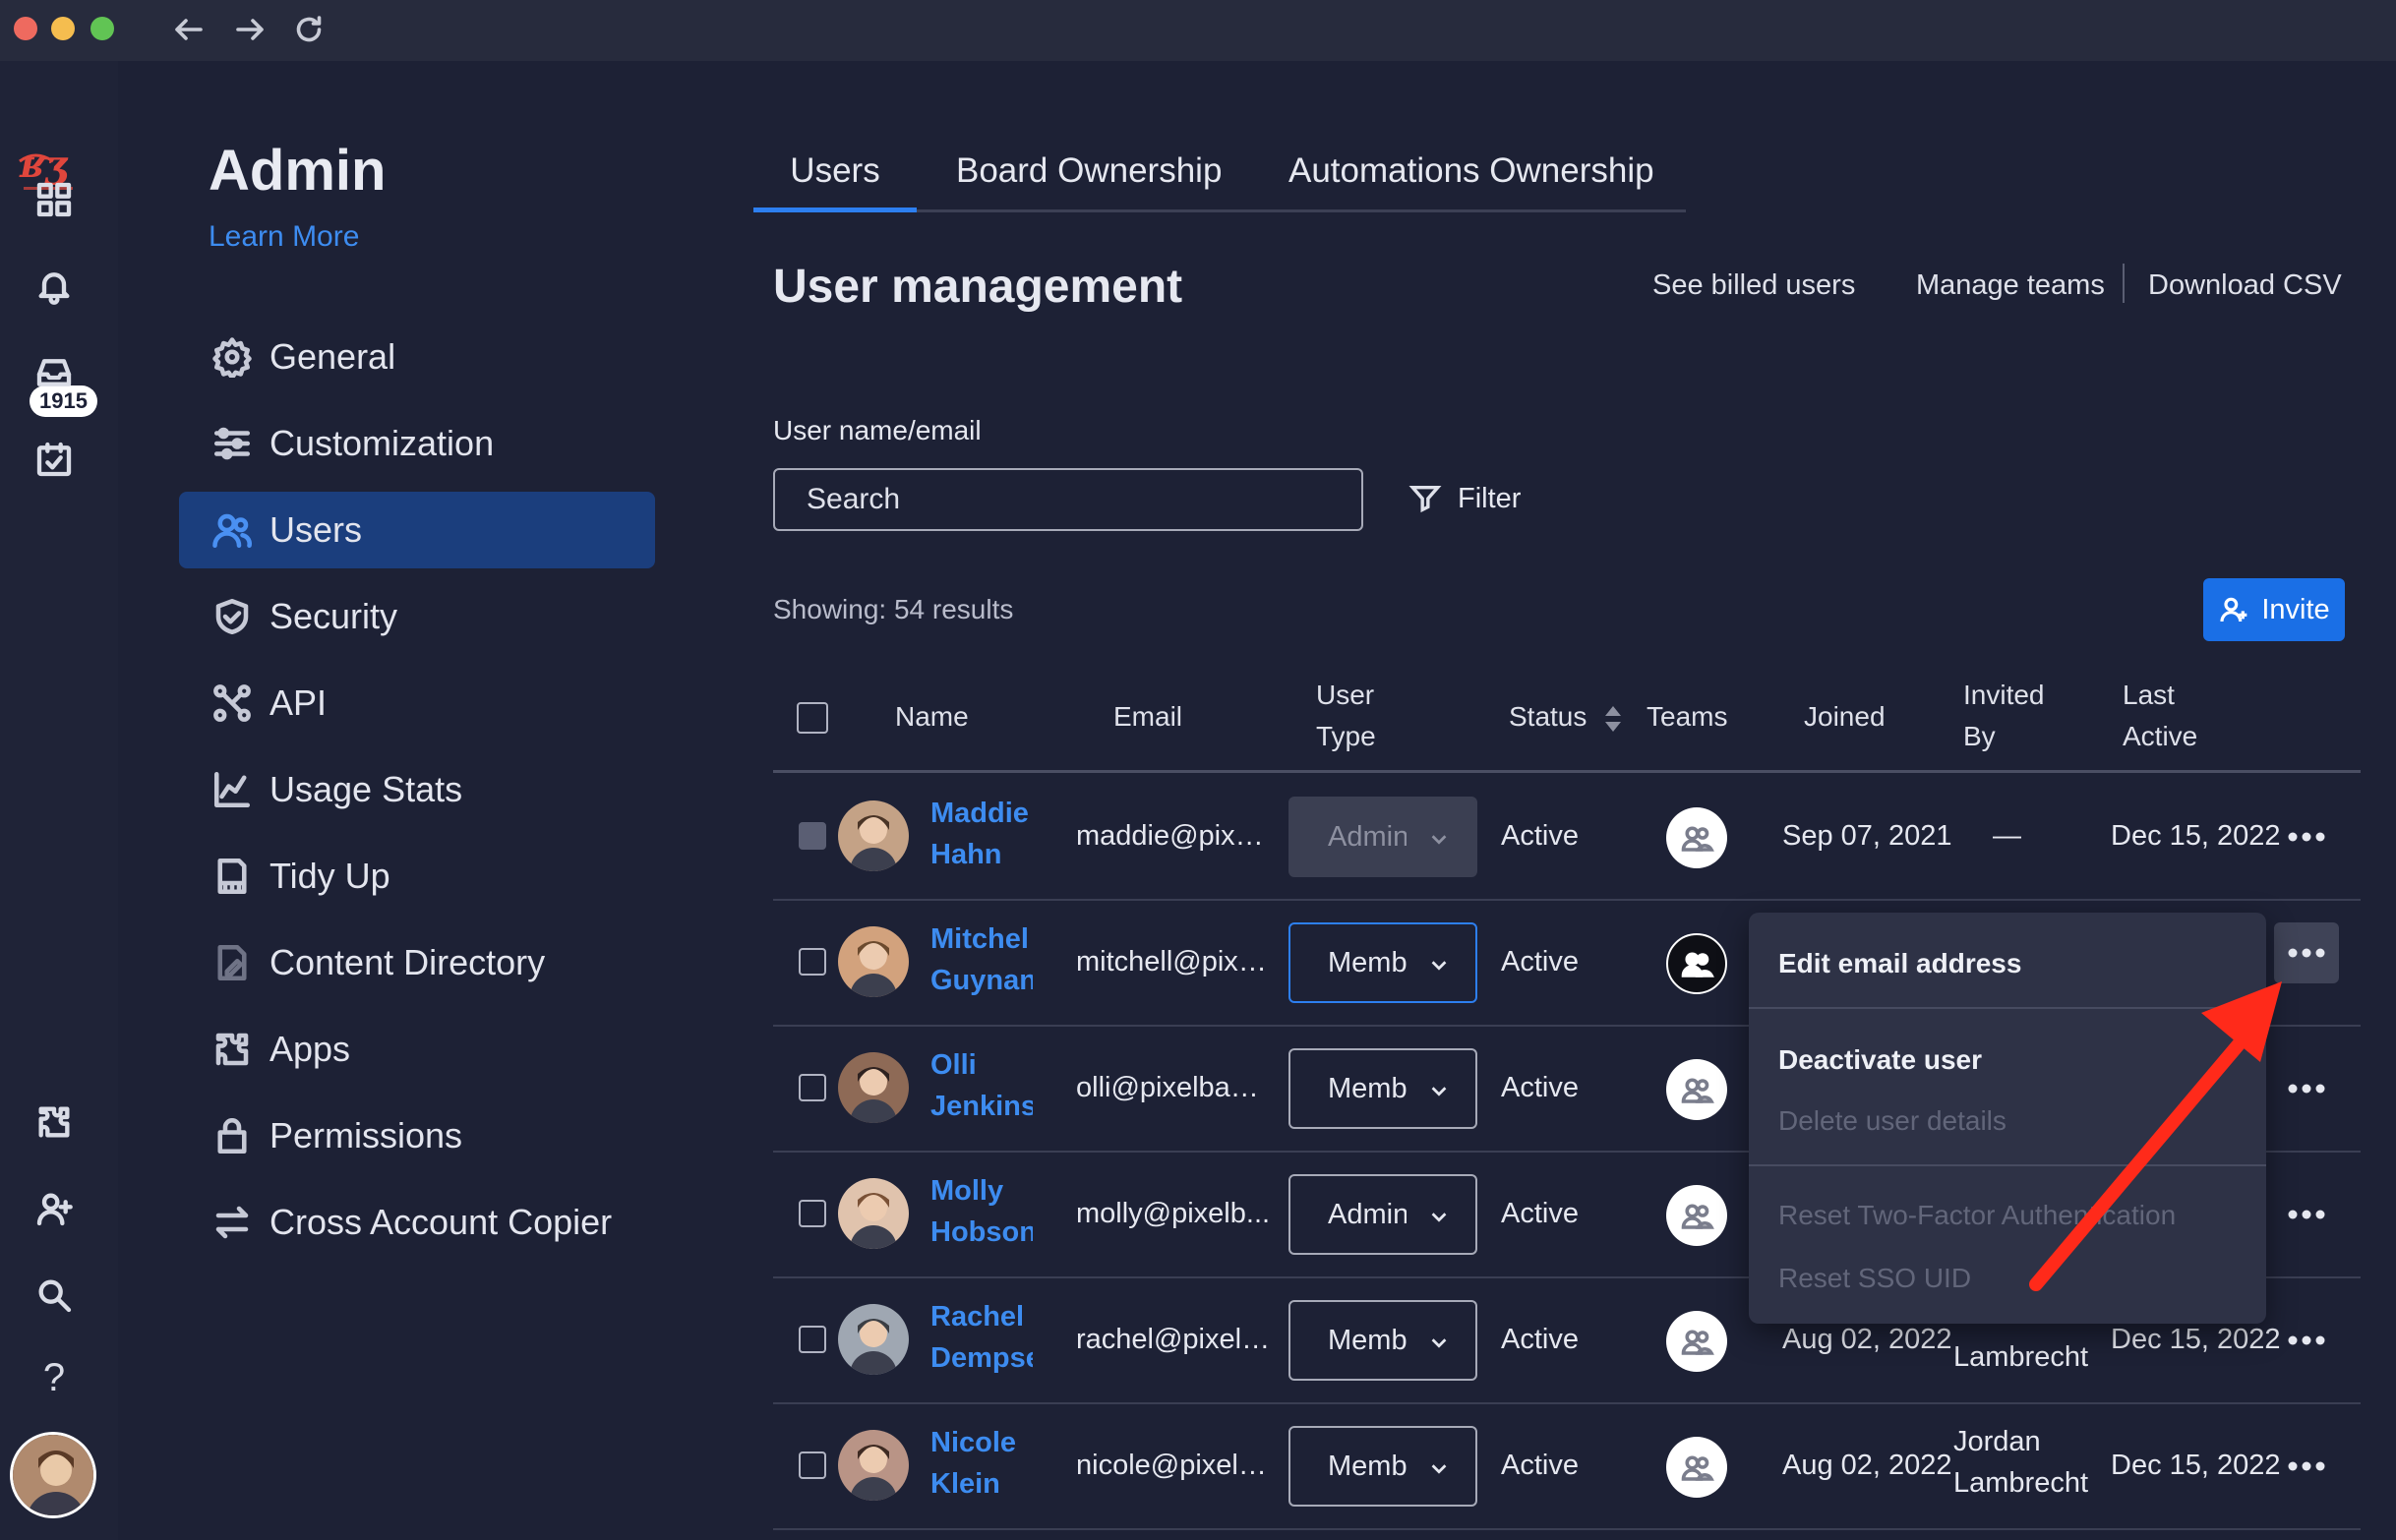 This screenshot has height=1540, width=2396. I want to click on header-joined: Joined, so click(1845, 717).